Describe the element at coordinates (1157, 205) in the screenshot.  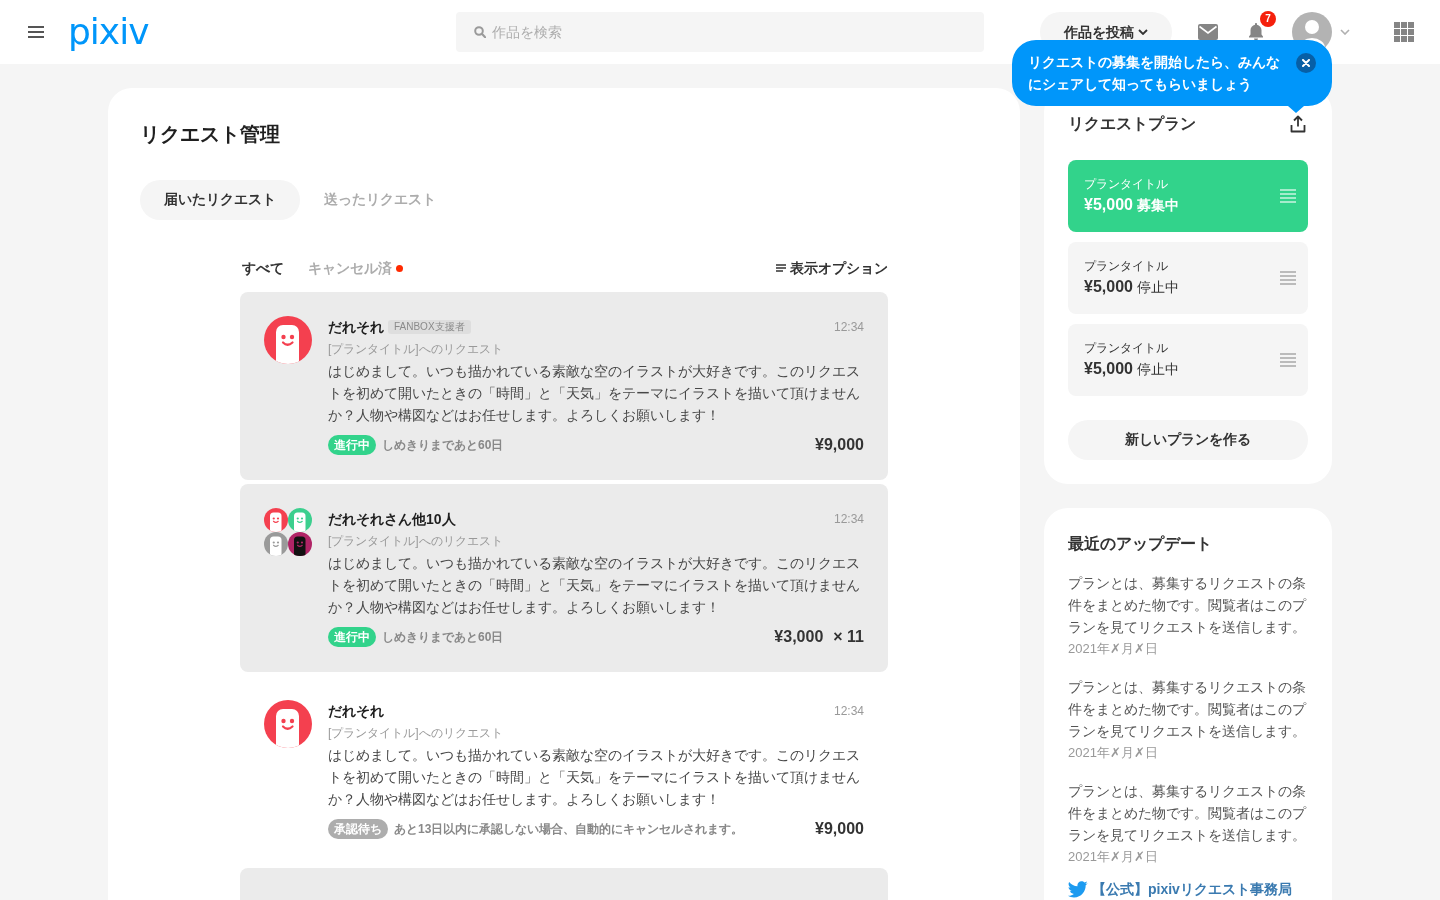
I see `plan-status: 募集中` at that location.